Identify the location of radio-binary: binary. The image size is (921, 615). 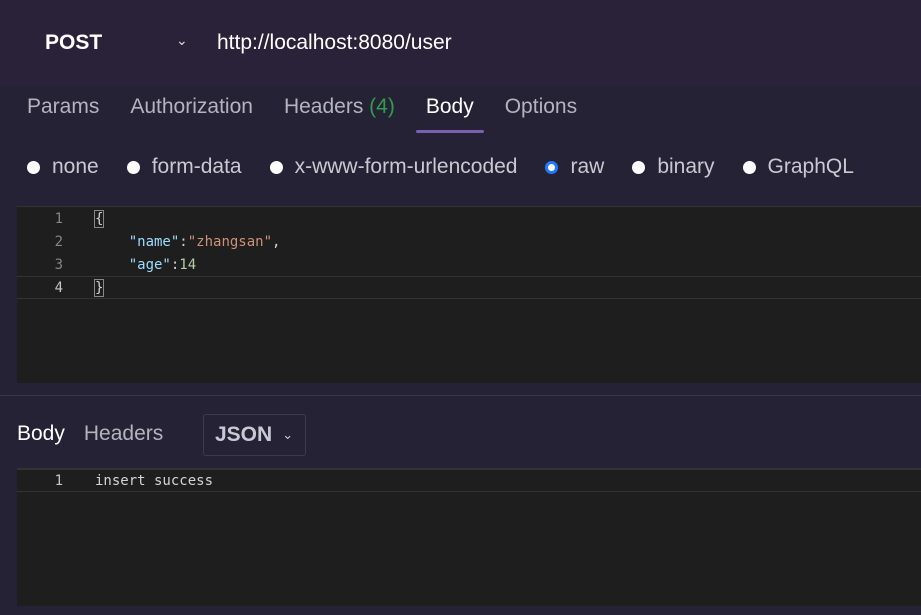
(673, 167).